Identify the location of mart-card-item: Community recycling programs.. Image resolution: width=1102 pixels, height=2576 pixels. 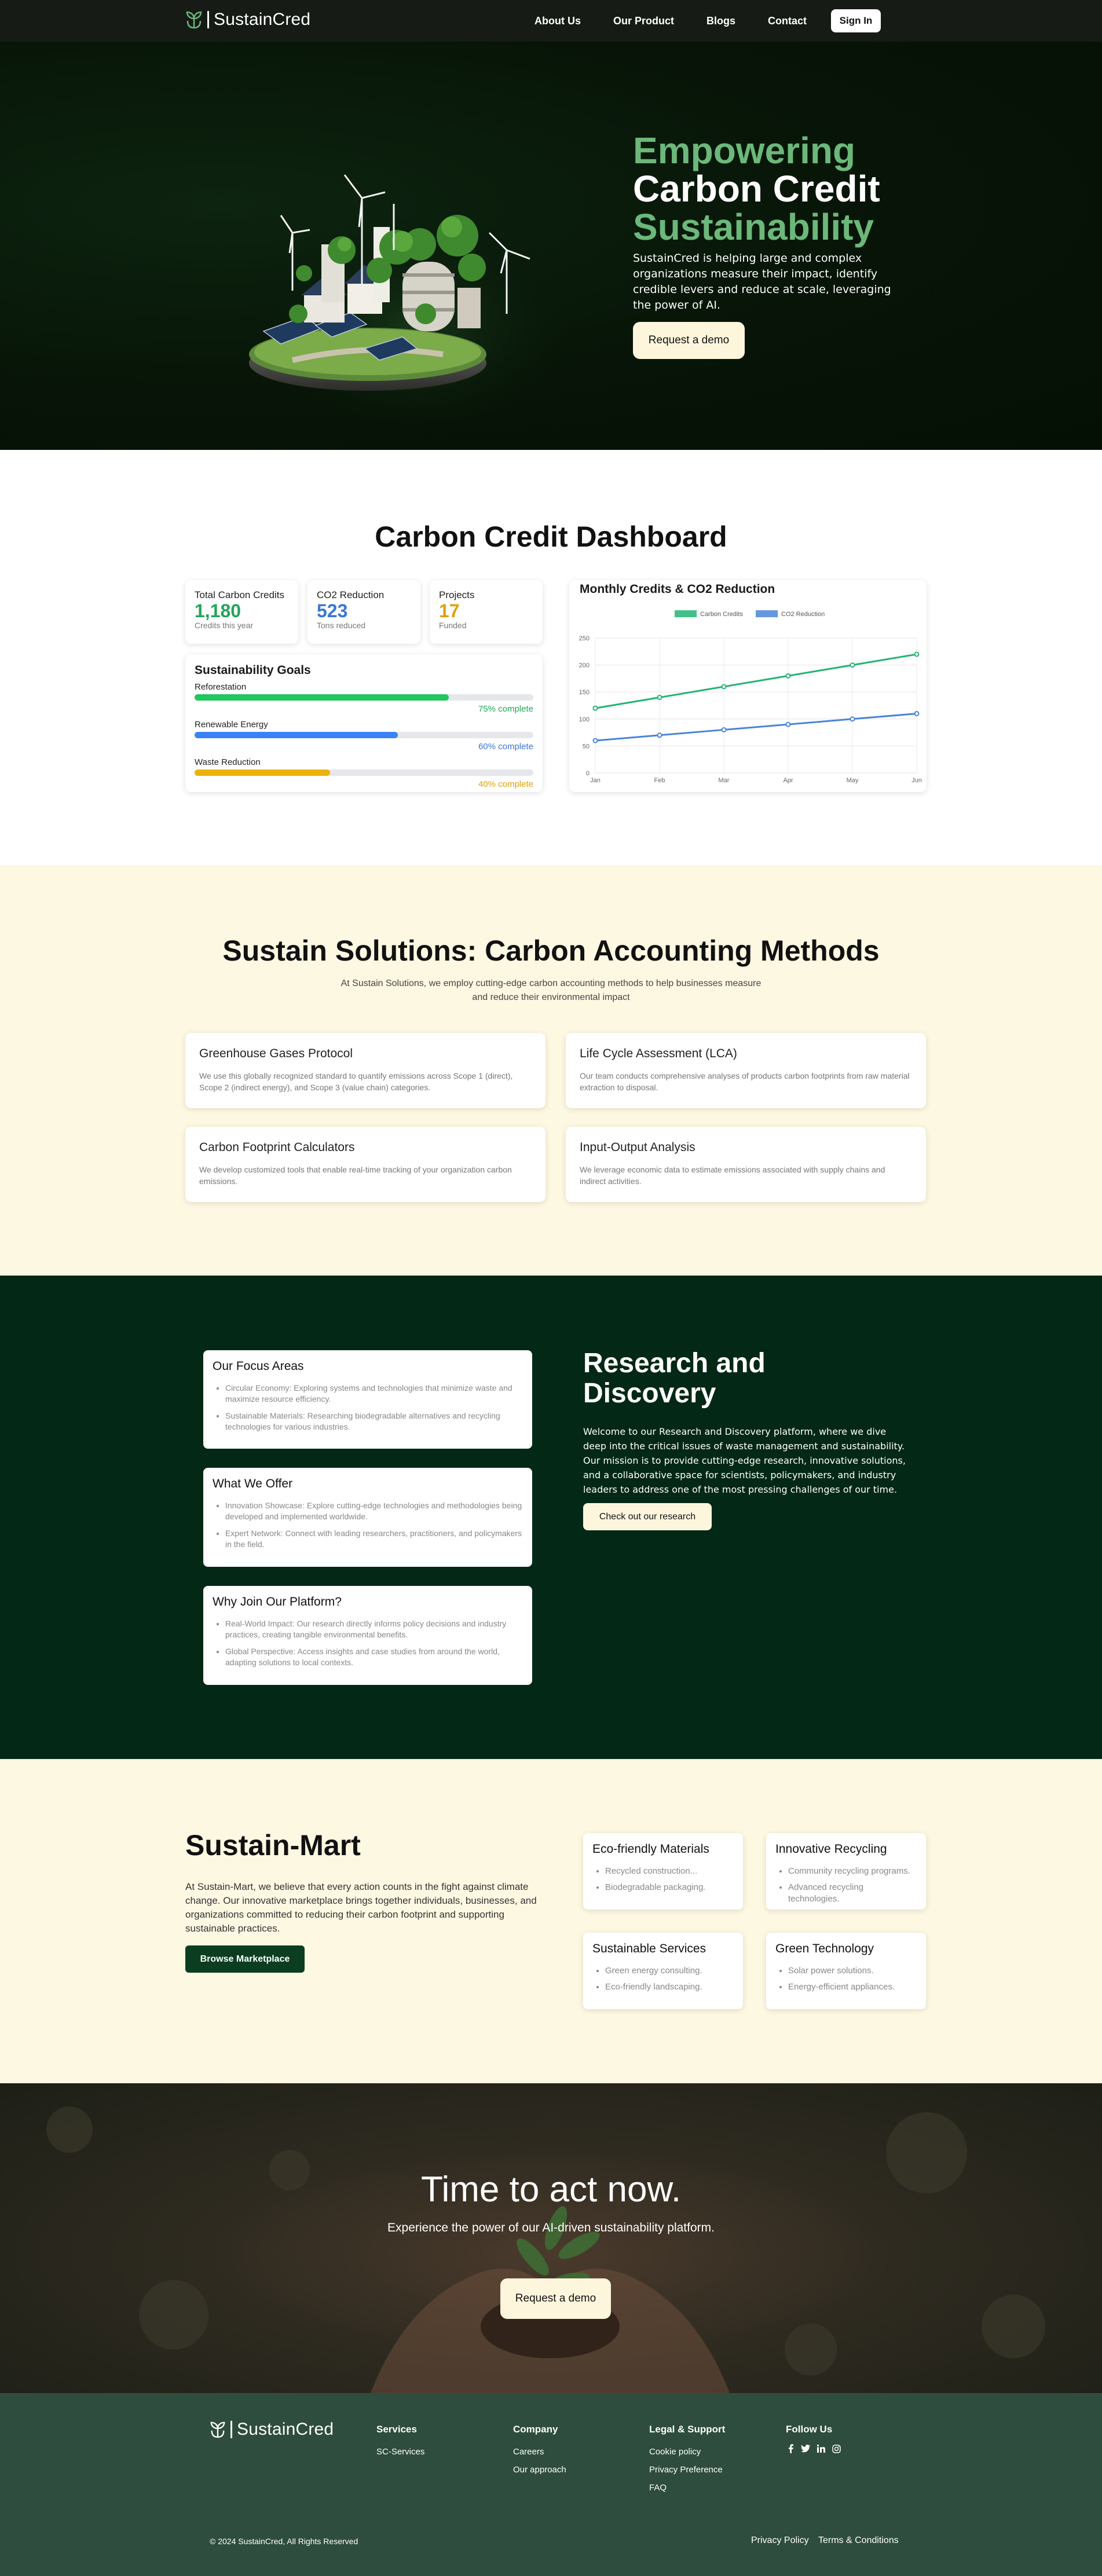
(852, 1871).